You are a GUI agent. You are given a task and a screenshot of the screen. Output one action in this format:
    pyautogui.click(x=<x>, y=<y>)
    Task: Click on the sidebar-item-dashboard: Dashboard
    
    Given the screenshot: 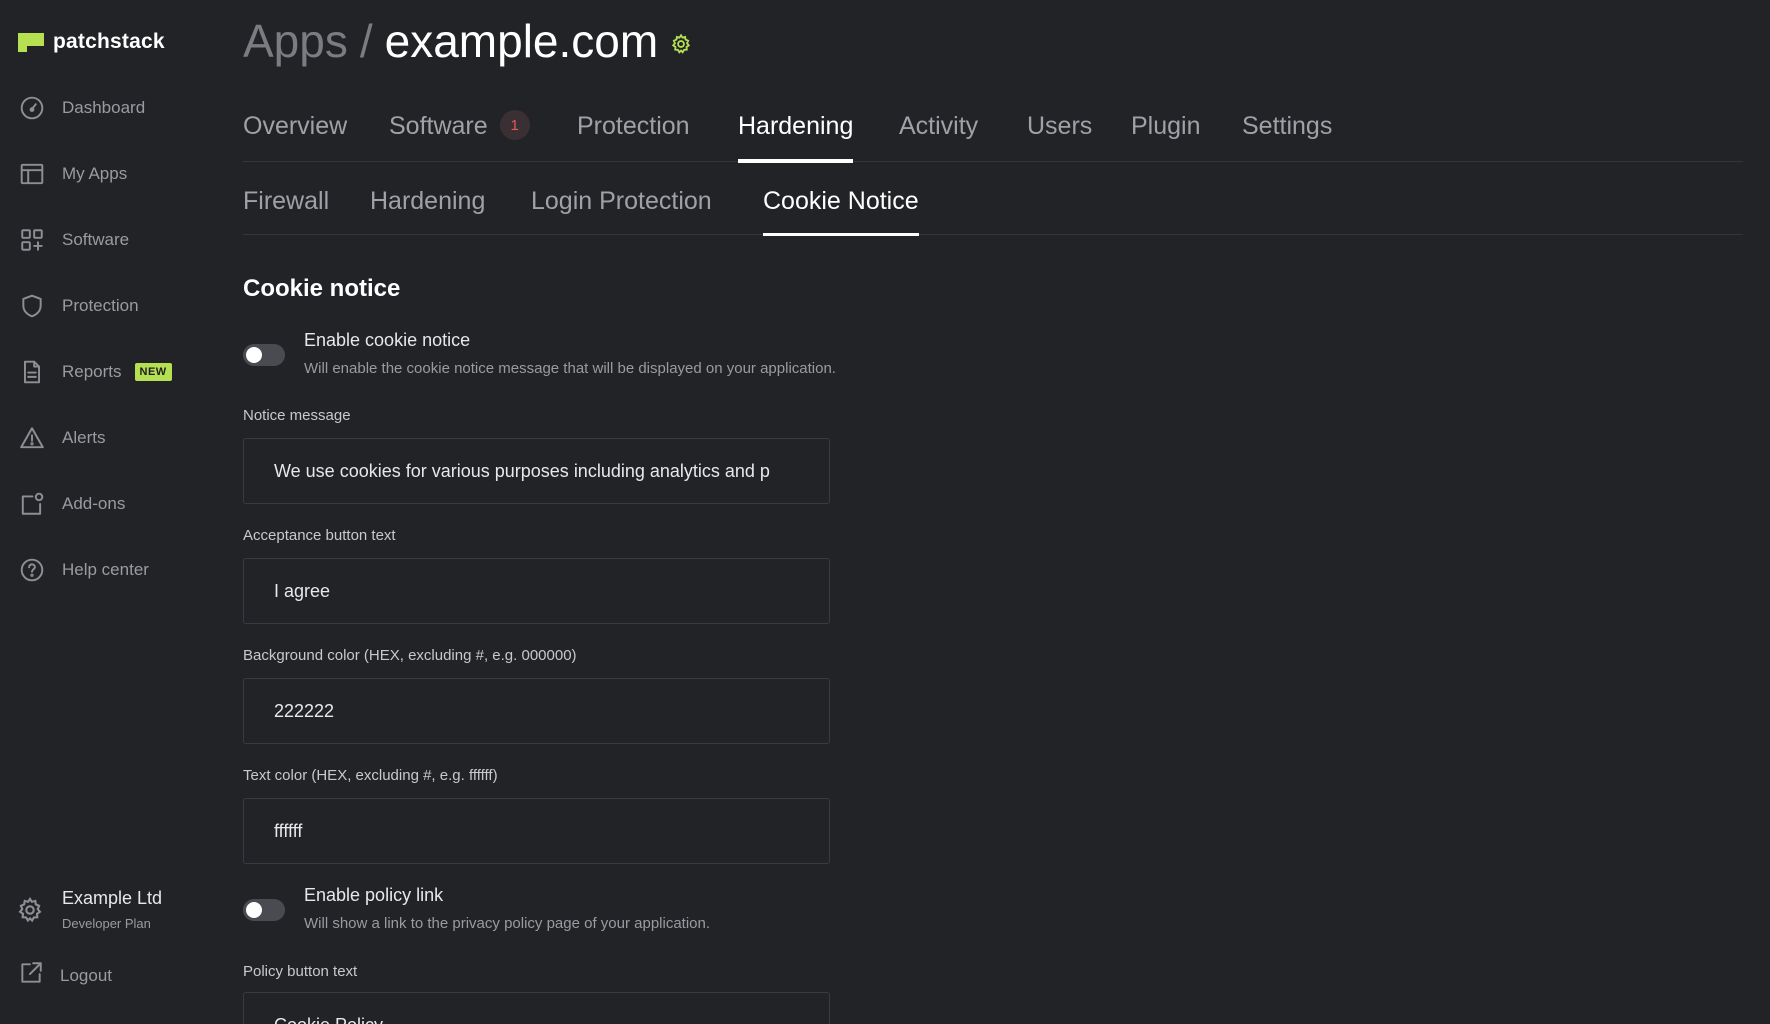 What is the action you would take?
    pyautogui.click(x=118, y=108)
    